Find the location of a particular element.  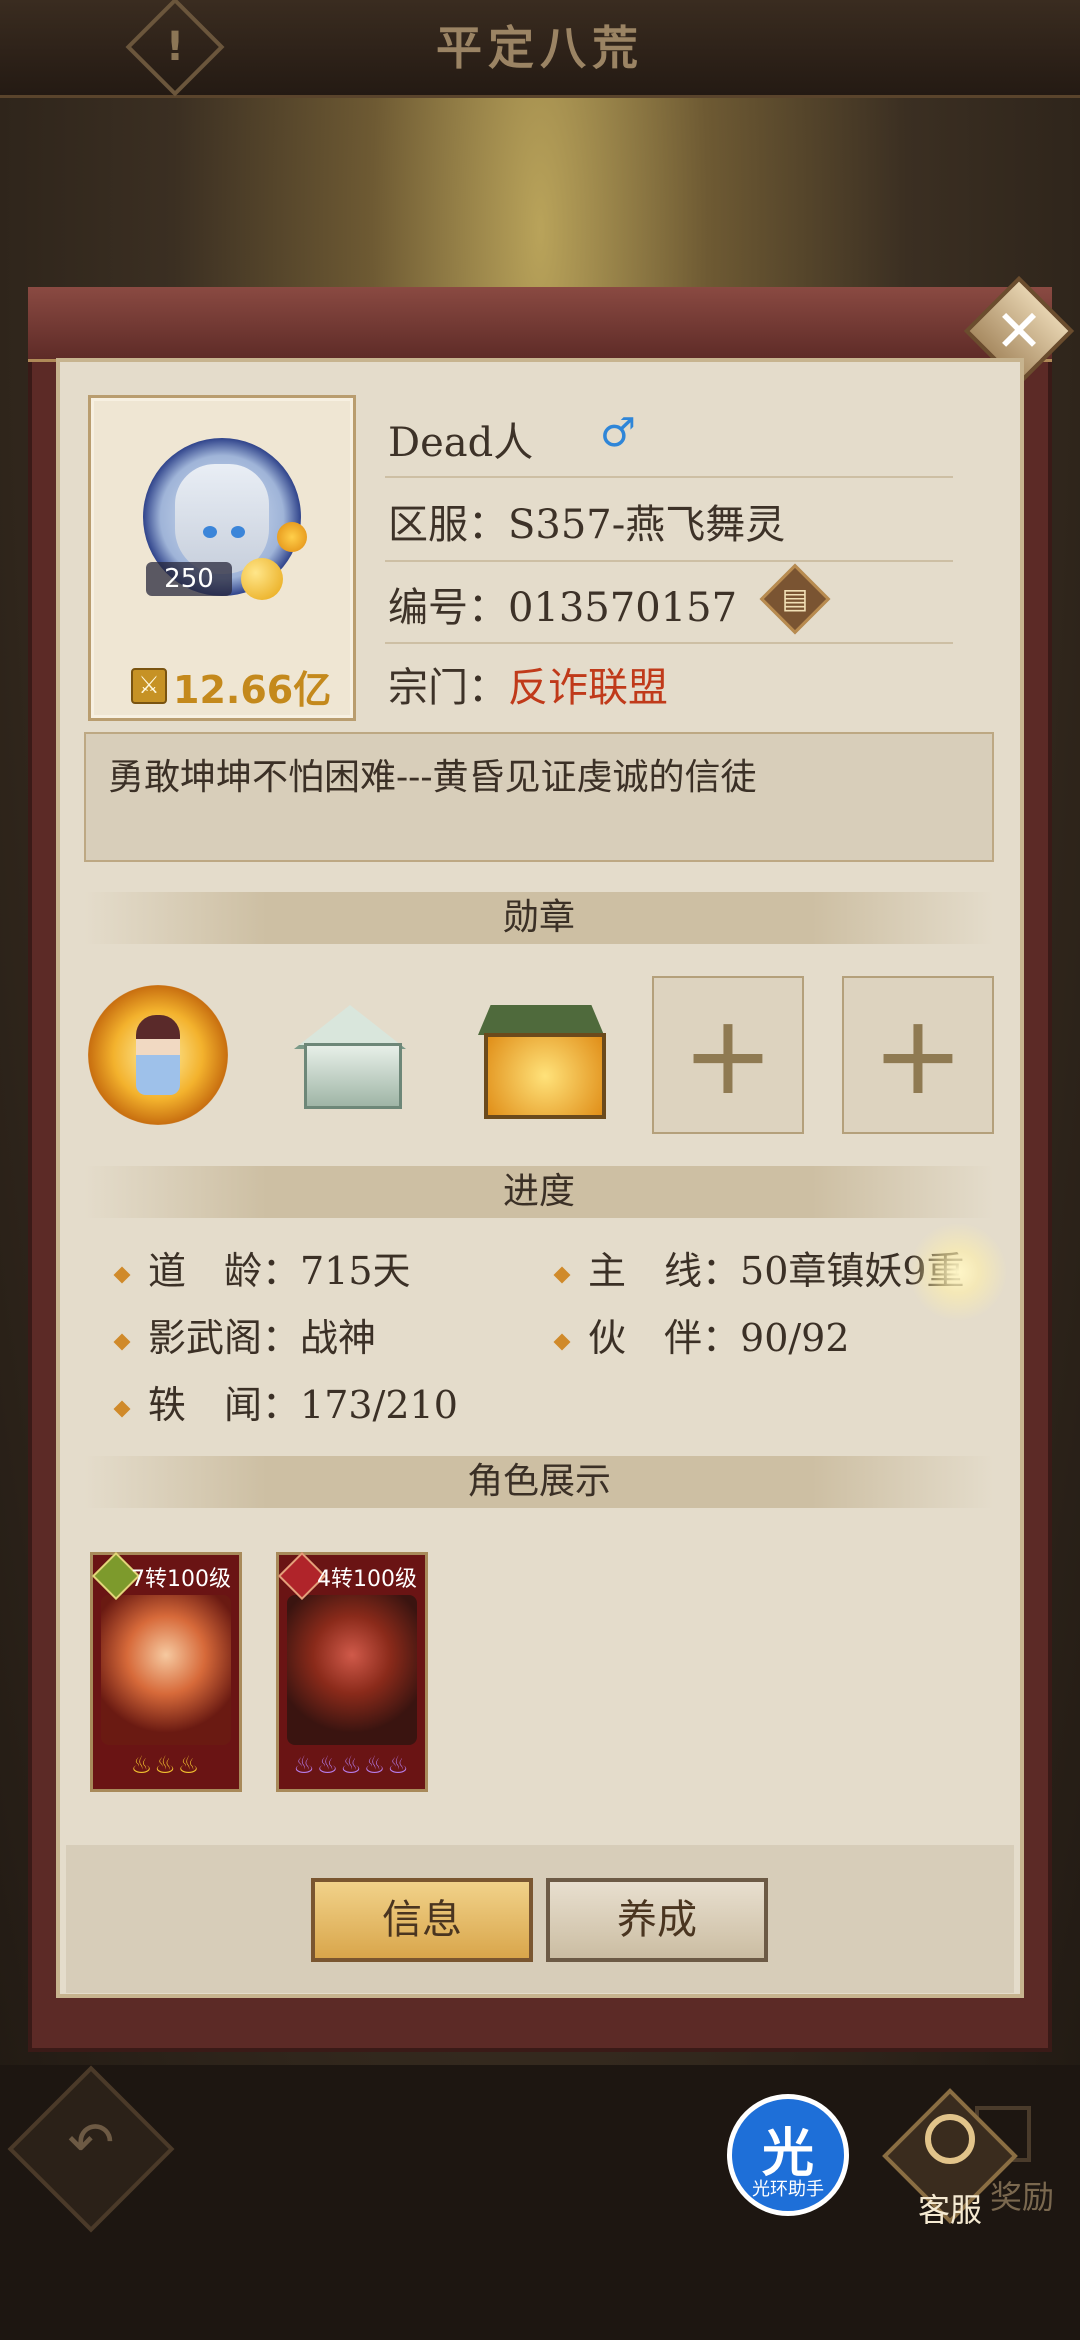

characters-section-title: 角色展示 is located at coordinates (539, 1482).